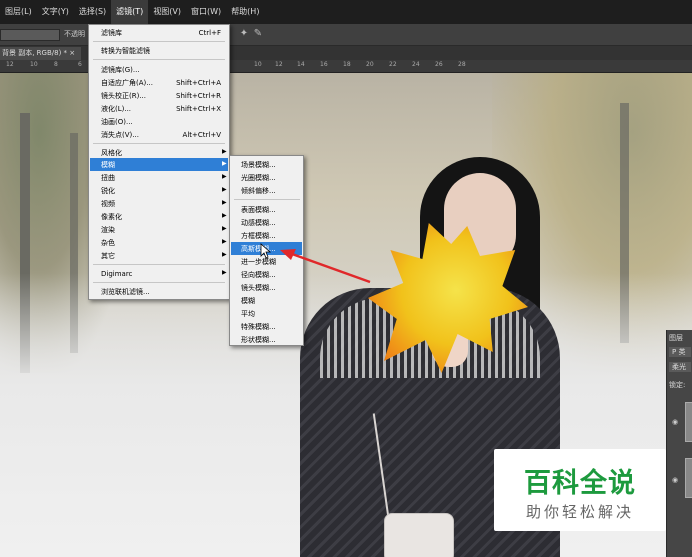  Describe the element at coordinates (74, 34) in the screenshot. I see `opacity-label: 不透明` at that location.